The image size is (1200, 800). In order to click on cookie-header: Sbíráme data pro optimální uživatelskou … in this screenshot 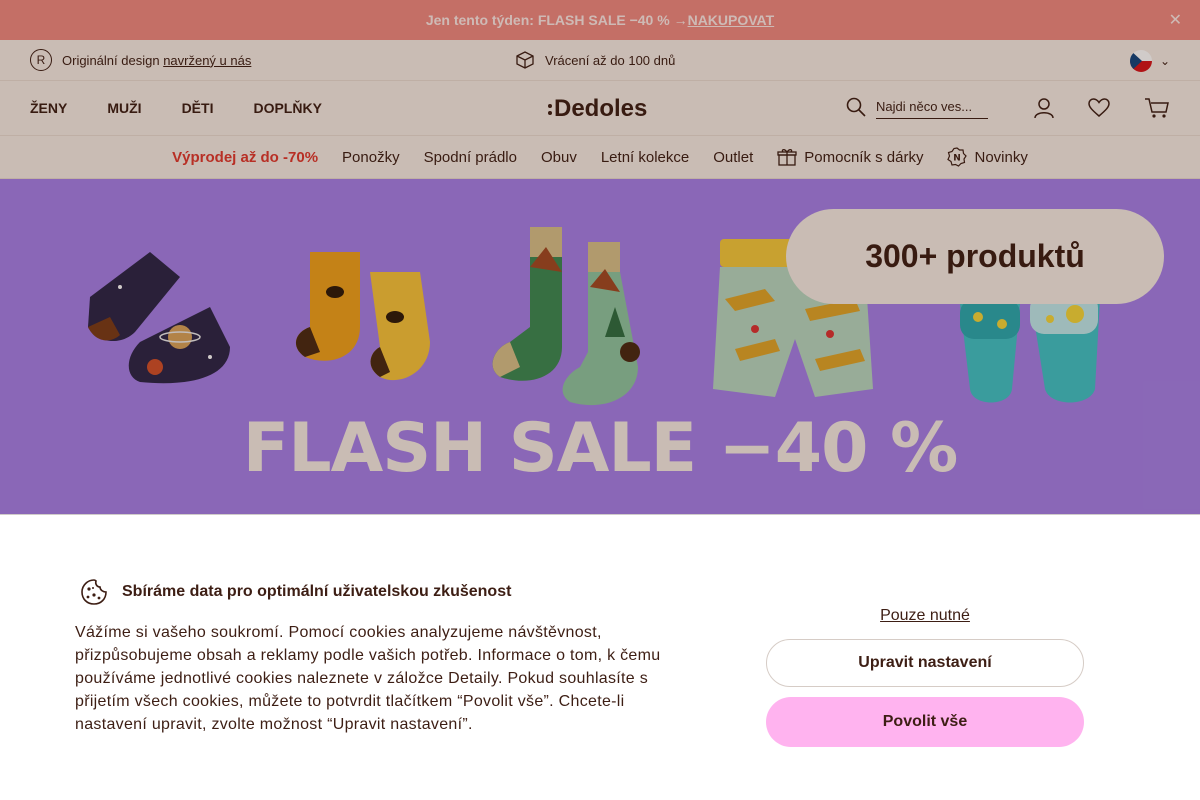, I will do `click(295, 592)`.